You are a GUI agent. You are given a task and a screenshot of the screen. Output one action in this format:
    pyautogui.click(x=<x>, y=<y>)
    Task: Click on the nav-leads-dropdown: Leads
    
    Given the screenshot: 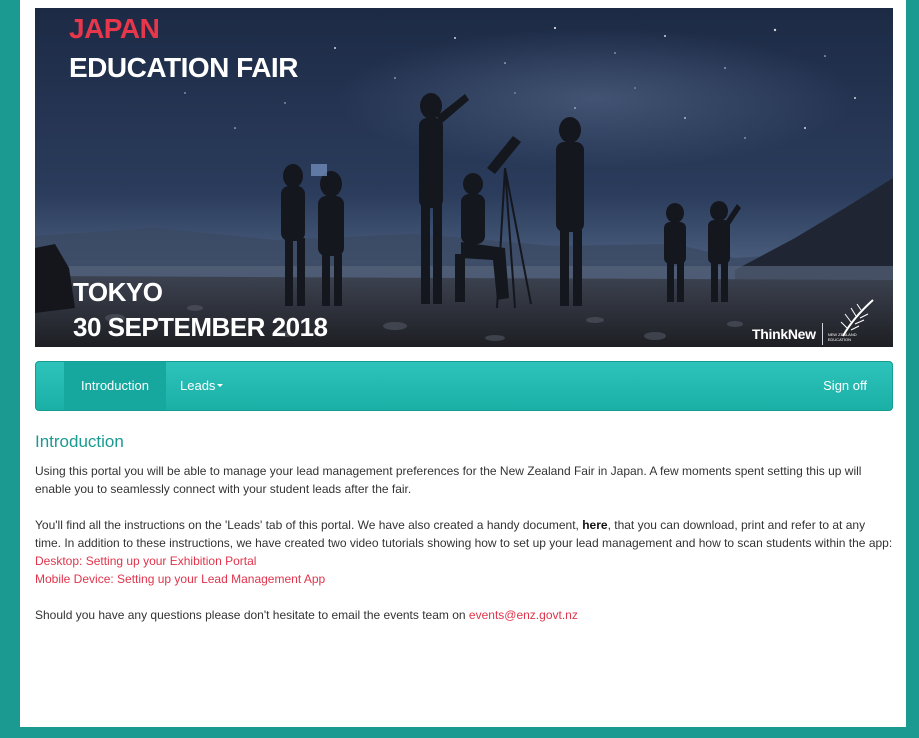 What is the action you would take?
    pyautogui.click(x=202, y=386)
    